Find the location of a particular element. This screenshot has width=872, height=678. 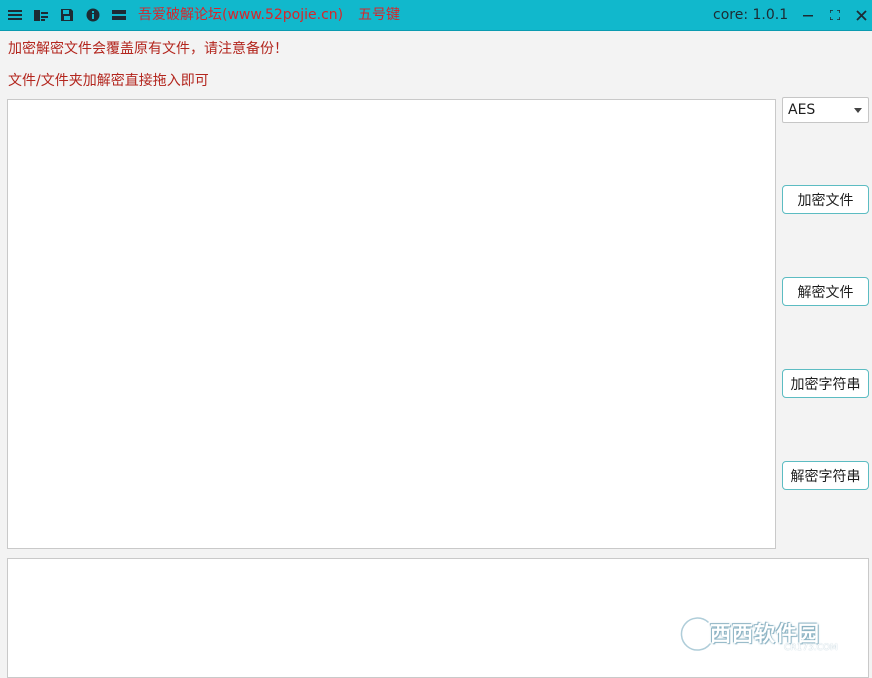

maximize-icon is located at coordinates (835, 15).